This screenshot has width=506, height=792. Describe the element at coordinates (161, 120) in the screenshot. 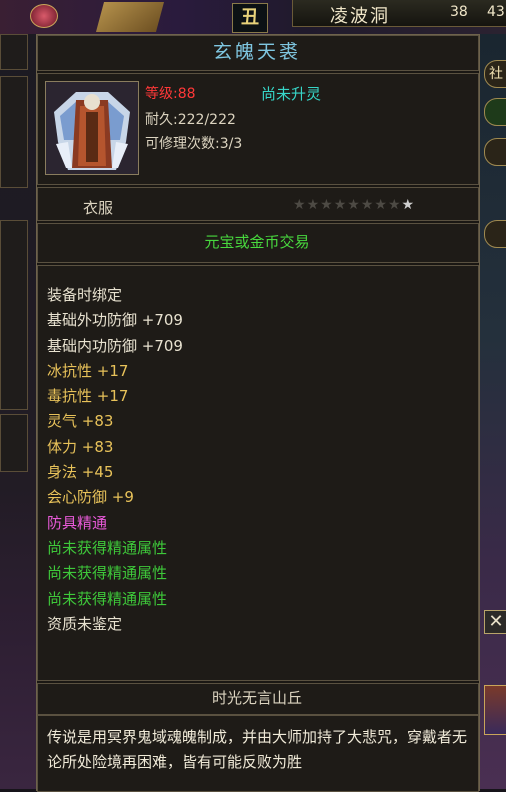

I see `durability-label: 耐久:` at that location.